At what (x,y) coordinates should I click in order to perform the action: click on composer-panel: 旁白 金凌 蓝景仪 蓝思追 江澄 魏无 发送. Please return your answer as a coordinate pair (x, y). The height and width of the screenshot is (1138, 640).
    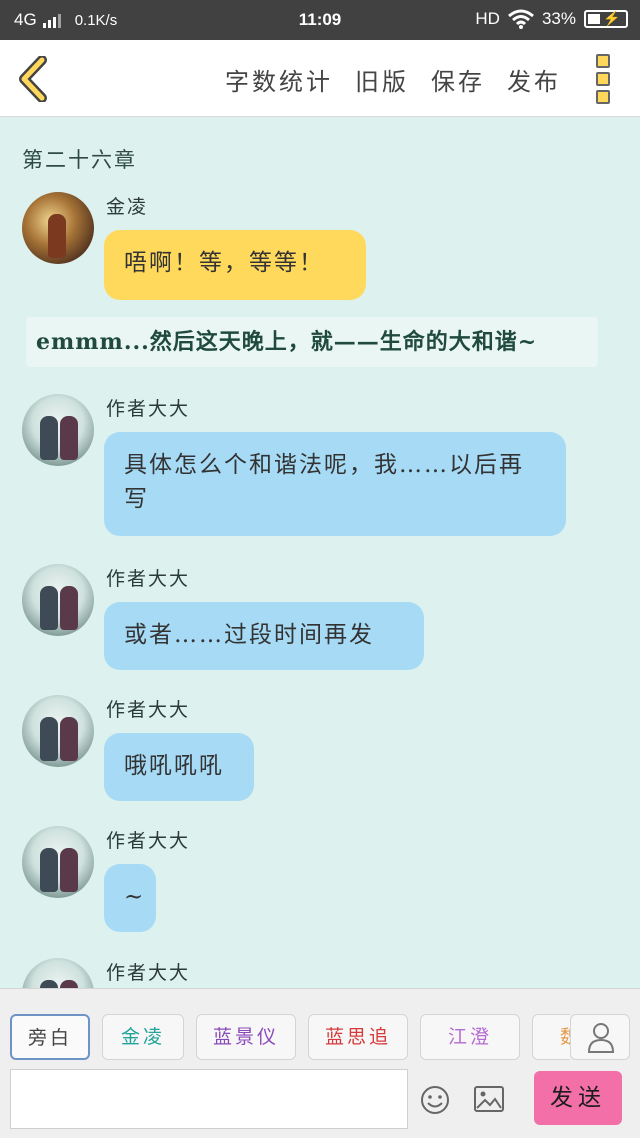
    Looking at the image, I should click on (320, 1063).